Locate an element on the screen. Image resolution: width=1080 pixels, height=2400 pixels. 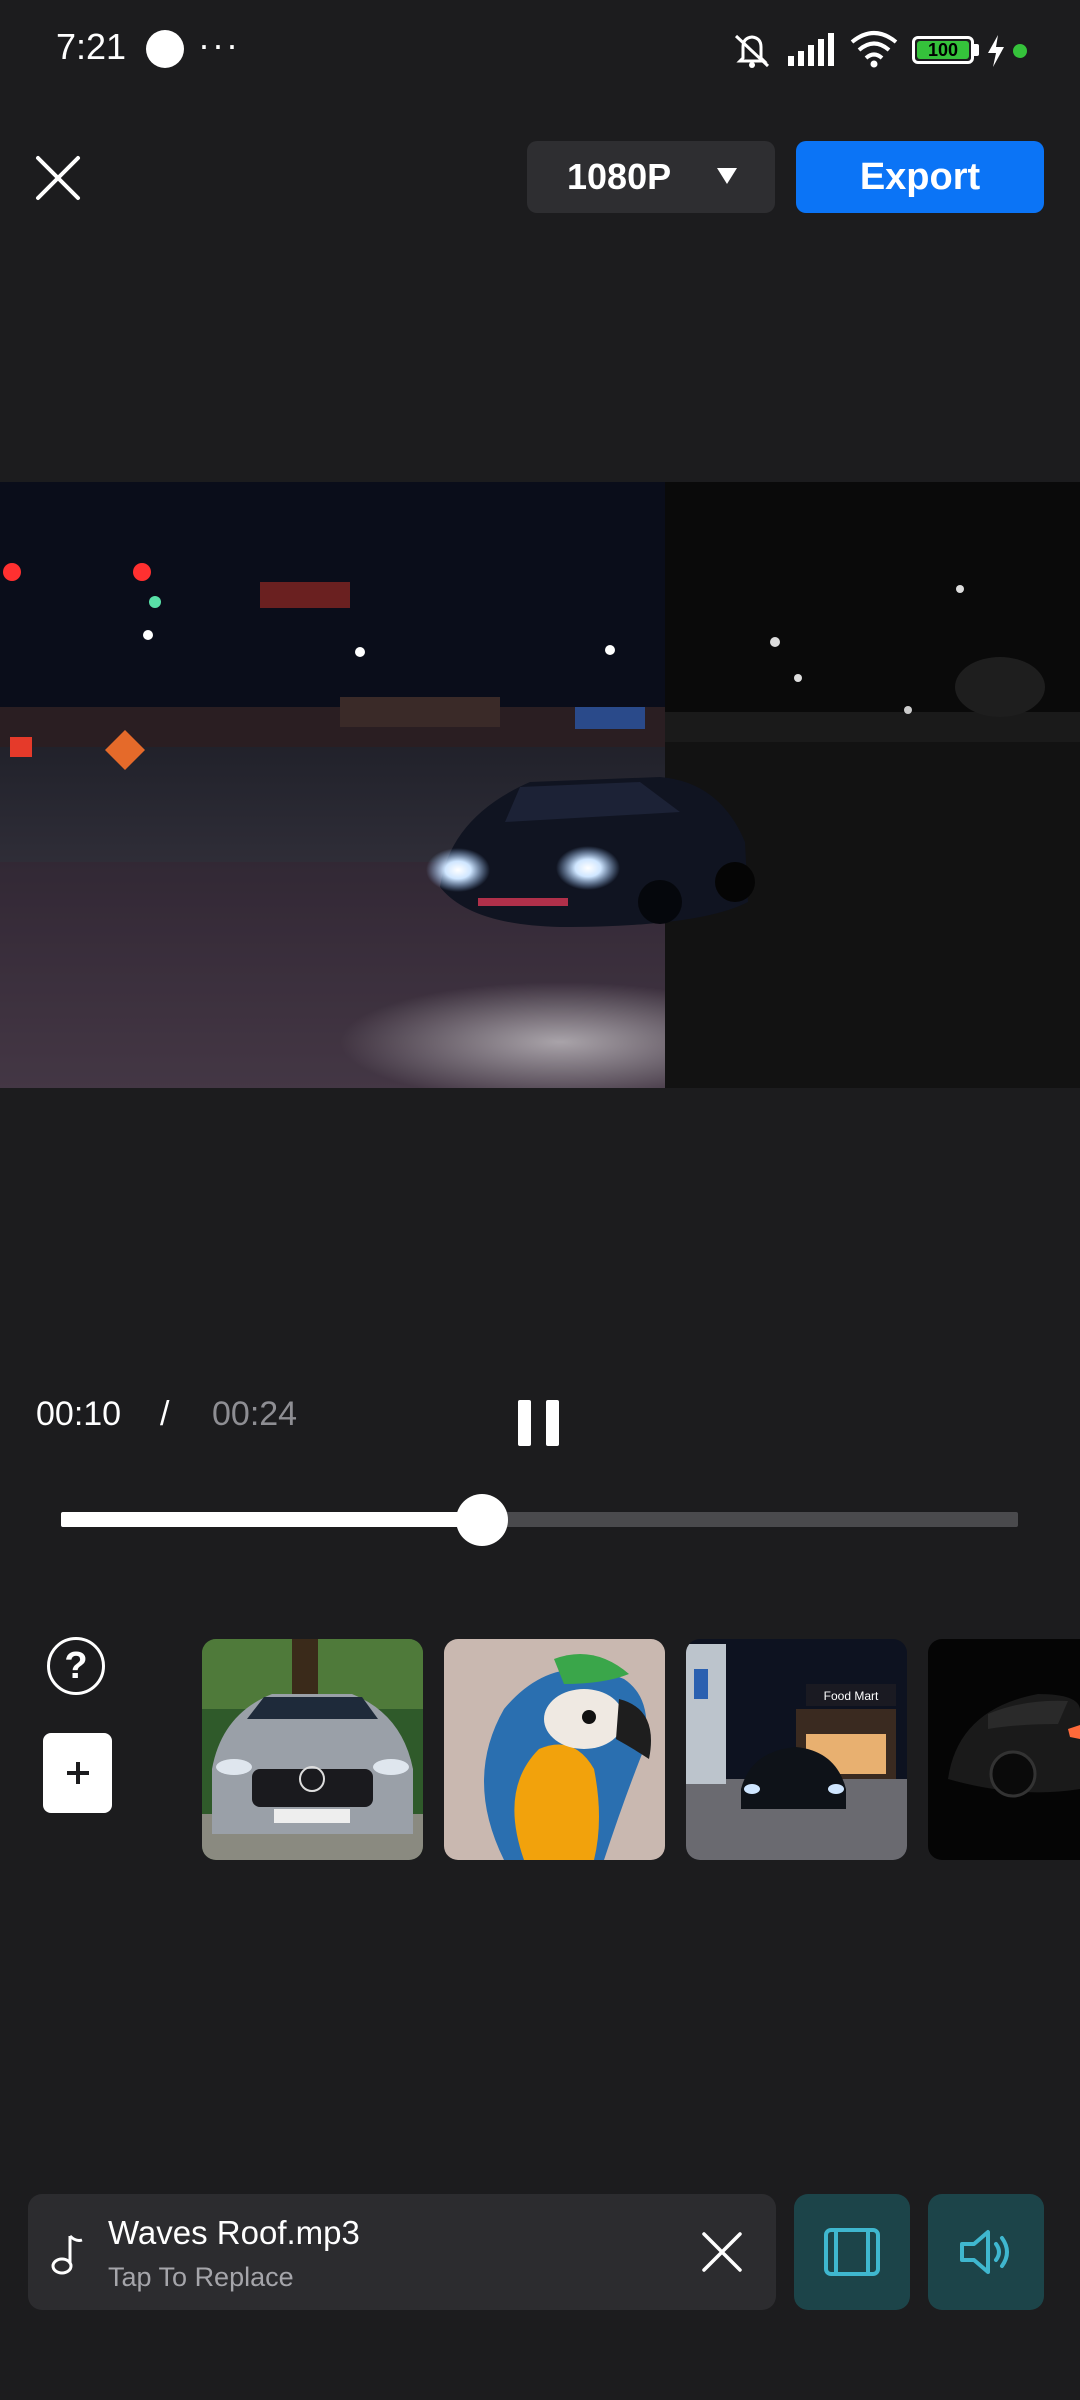
close-icon is located at coordinates (58, 178).